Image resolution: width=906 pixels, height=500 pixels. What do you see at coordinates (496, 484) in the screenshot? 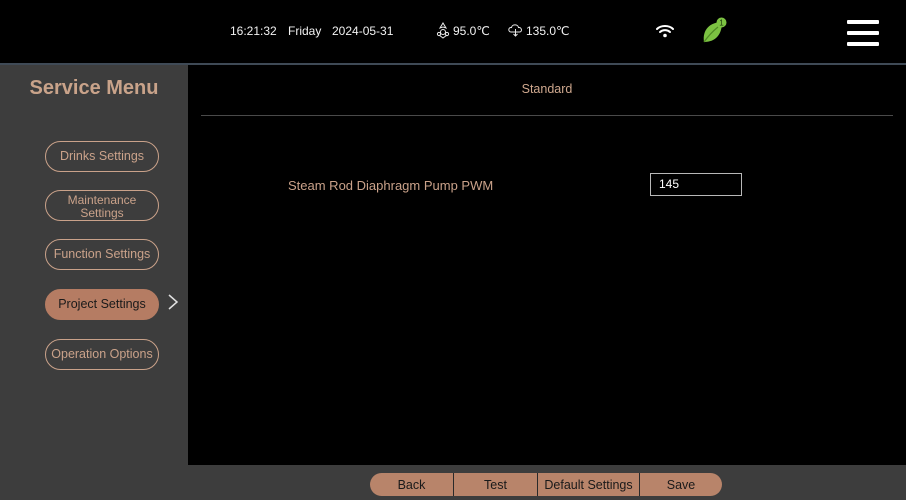
I see `test-button: Test` at bounding box center [496, 484].